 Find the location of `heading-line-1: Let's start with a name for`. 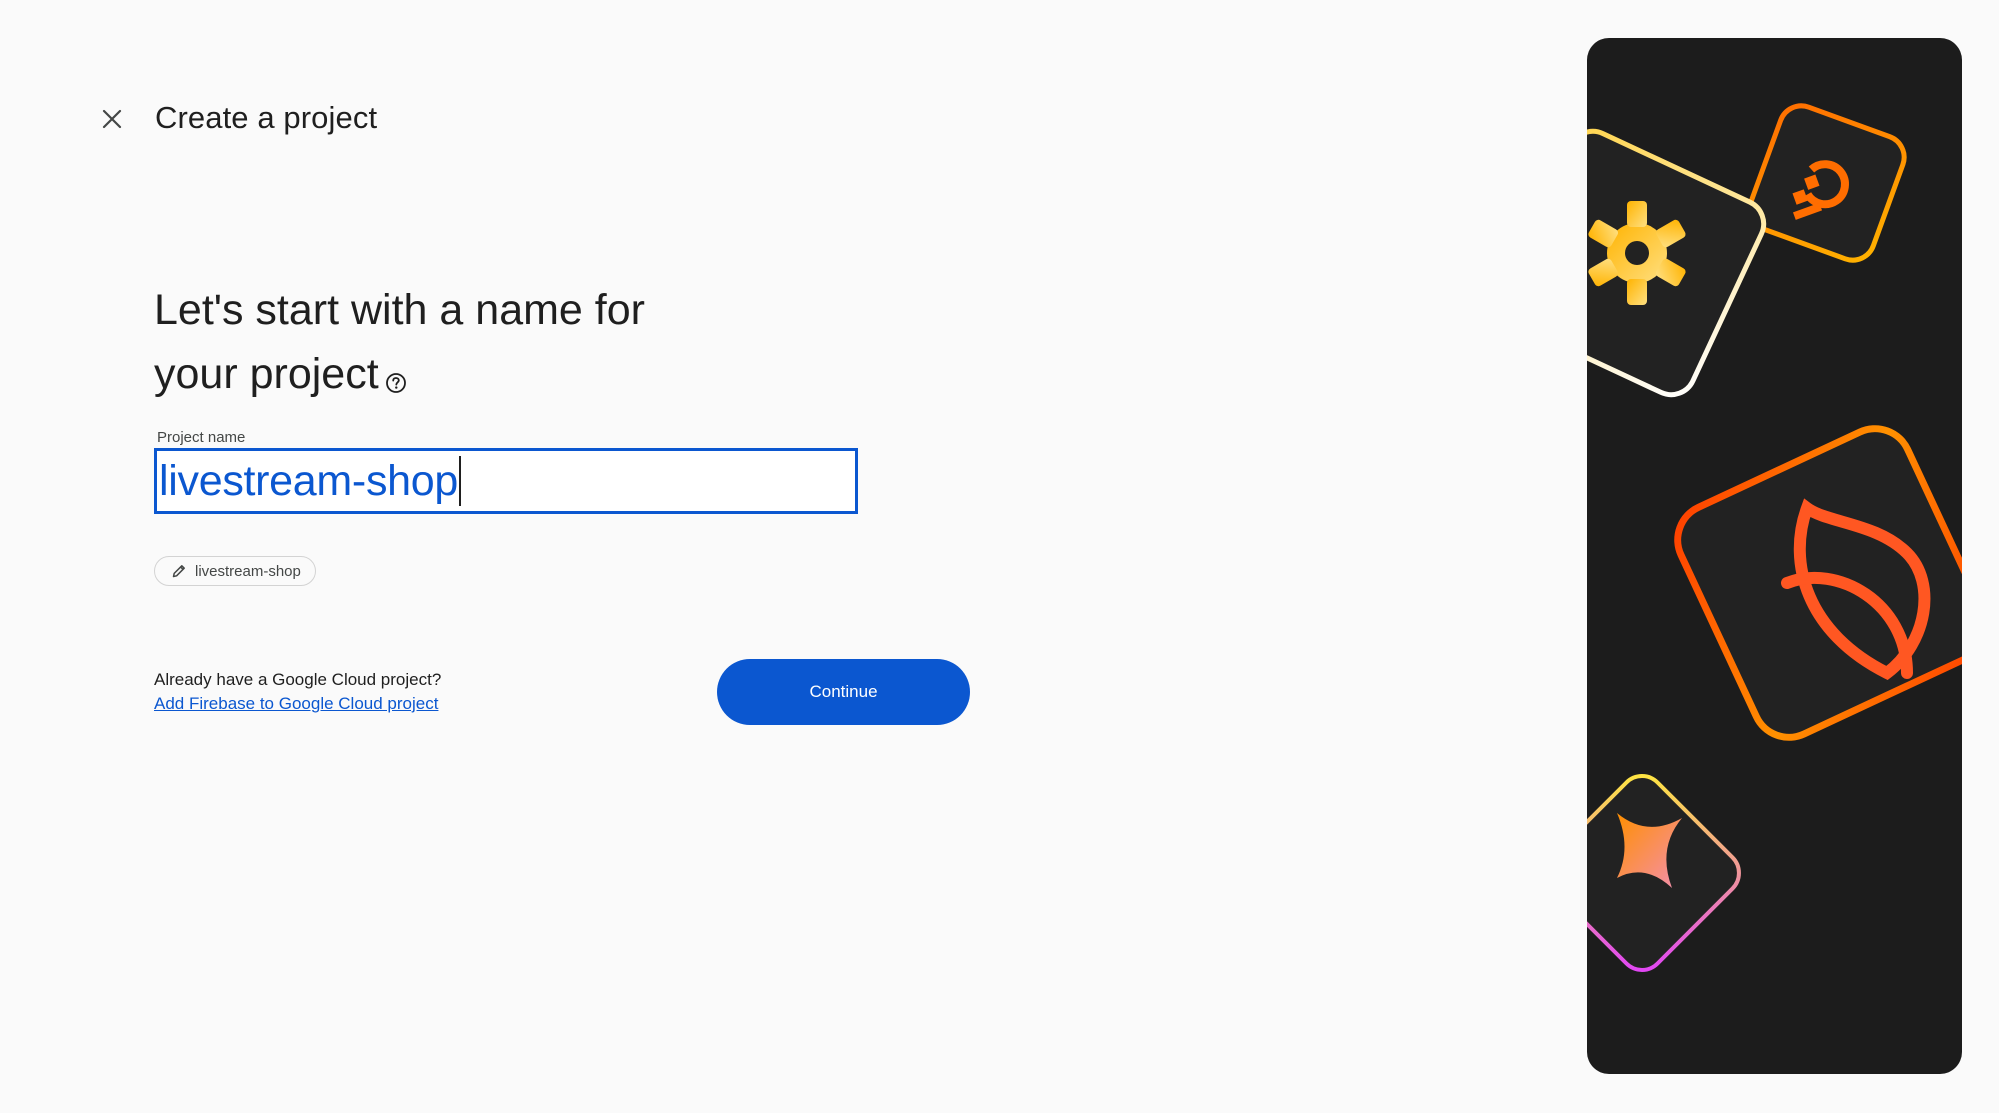

heading-line-1: Let's start with a name for is located at coordinates (399, 310).